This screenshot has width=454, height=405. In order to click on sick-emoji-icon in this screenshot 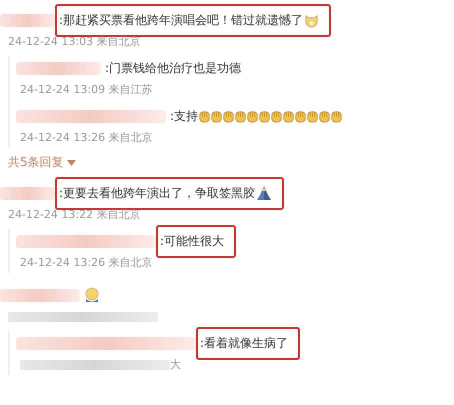, I will do `click(92, 295)`.